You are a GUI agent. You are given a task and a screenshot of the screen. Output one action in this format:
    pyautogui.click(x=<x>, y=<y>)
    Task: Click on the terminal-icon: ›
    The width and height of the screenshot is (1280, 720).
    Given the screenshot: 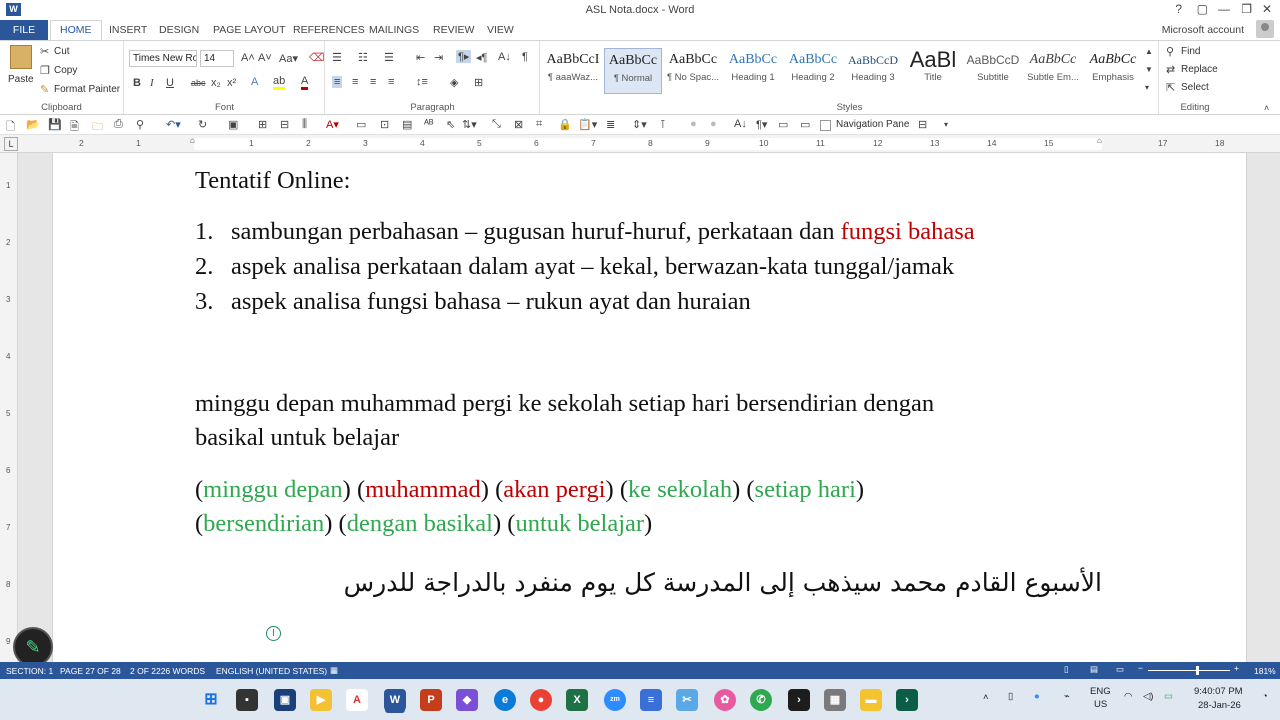 What is the action you would take?
    pyautogui.click(x=799, y=700)
    